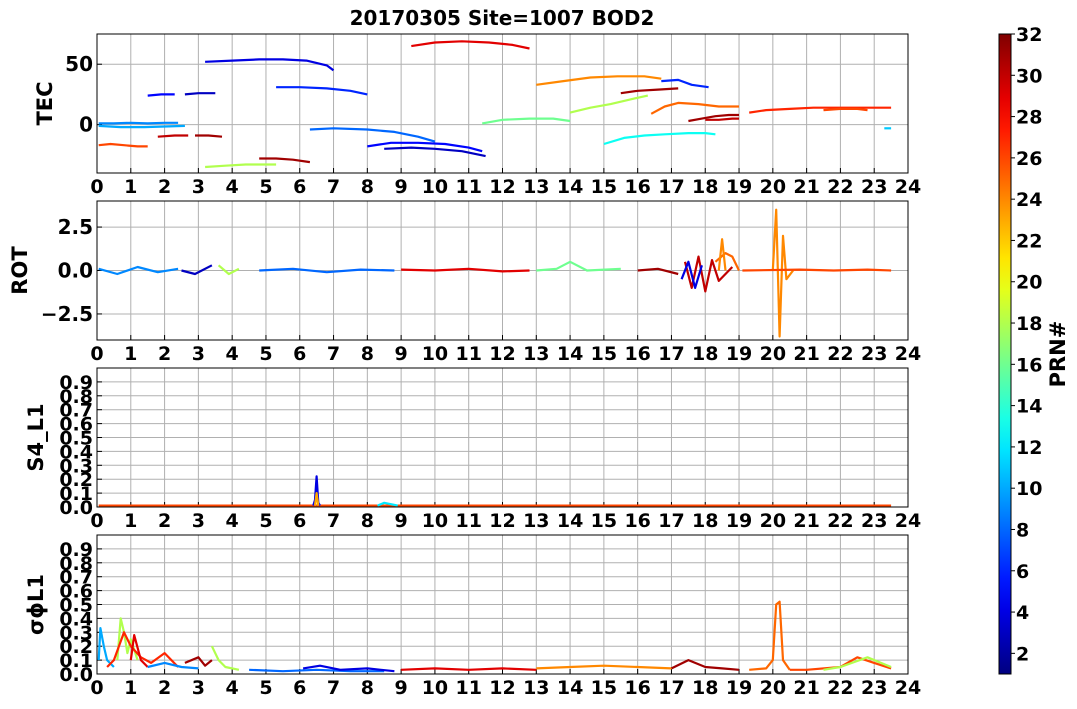 This screenshot has height=709, width=1077. I want to click on x-tick-label: 0, so click(96, 187).